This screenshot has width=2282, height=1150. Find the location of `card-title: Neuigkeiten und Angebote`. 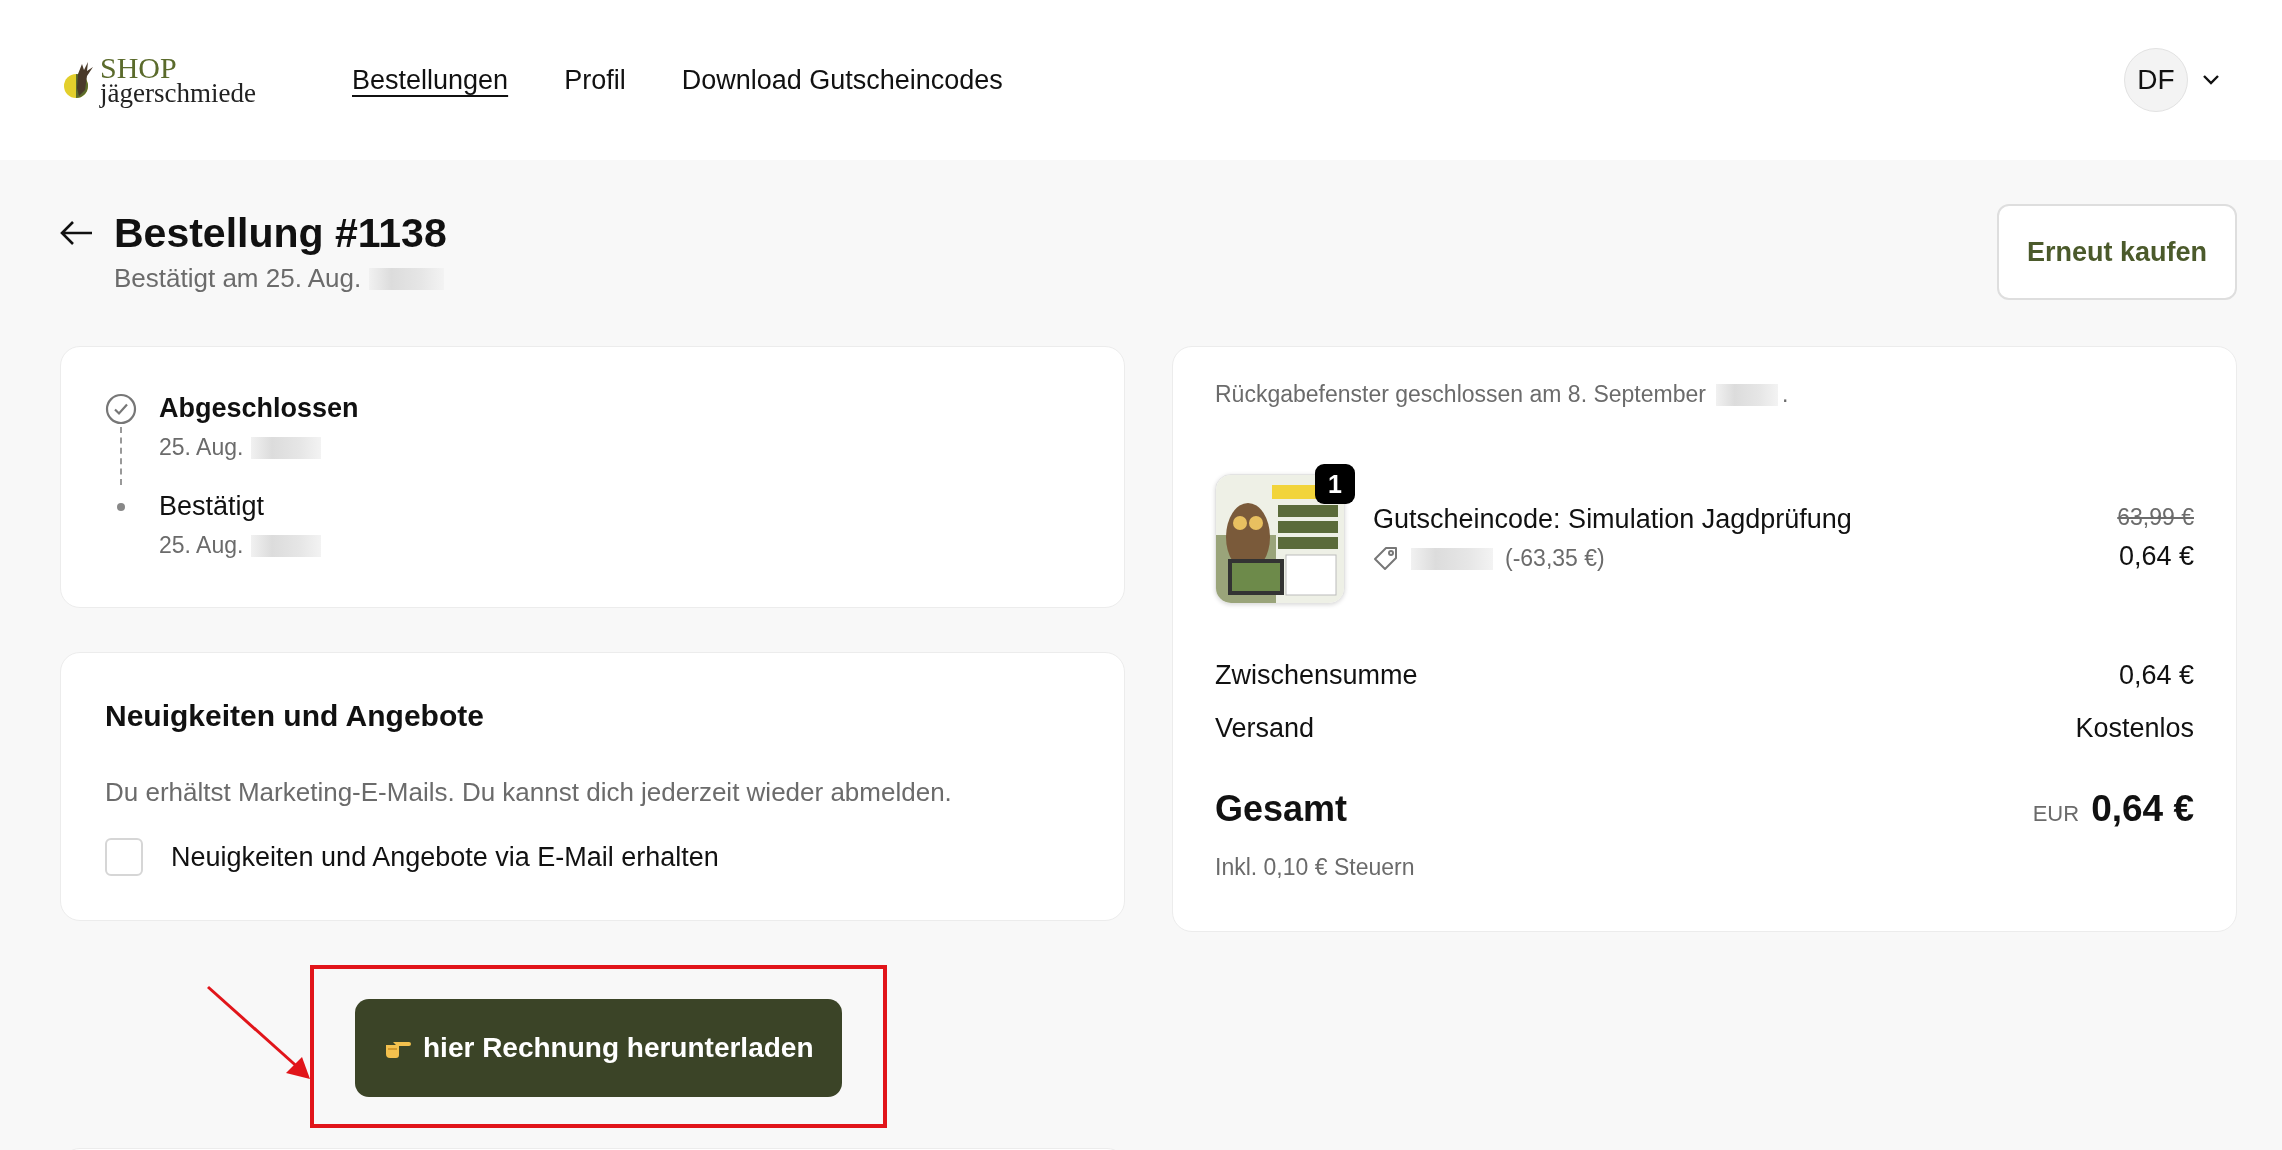

card-title: Neuigkeiten und Angebote is located at coordinates (295, 716).